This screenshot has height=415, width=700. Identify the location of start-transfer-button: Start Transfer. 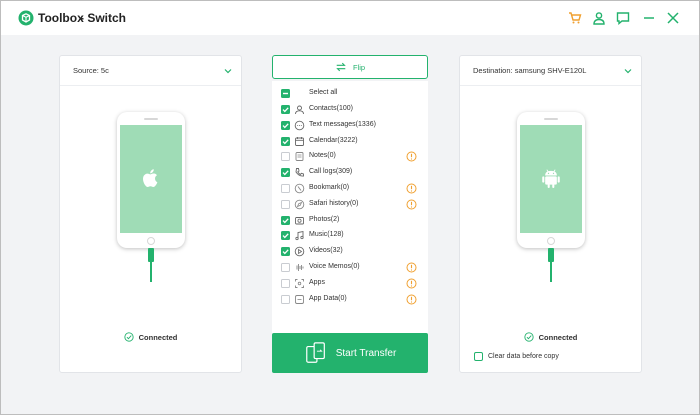
(350, 353).